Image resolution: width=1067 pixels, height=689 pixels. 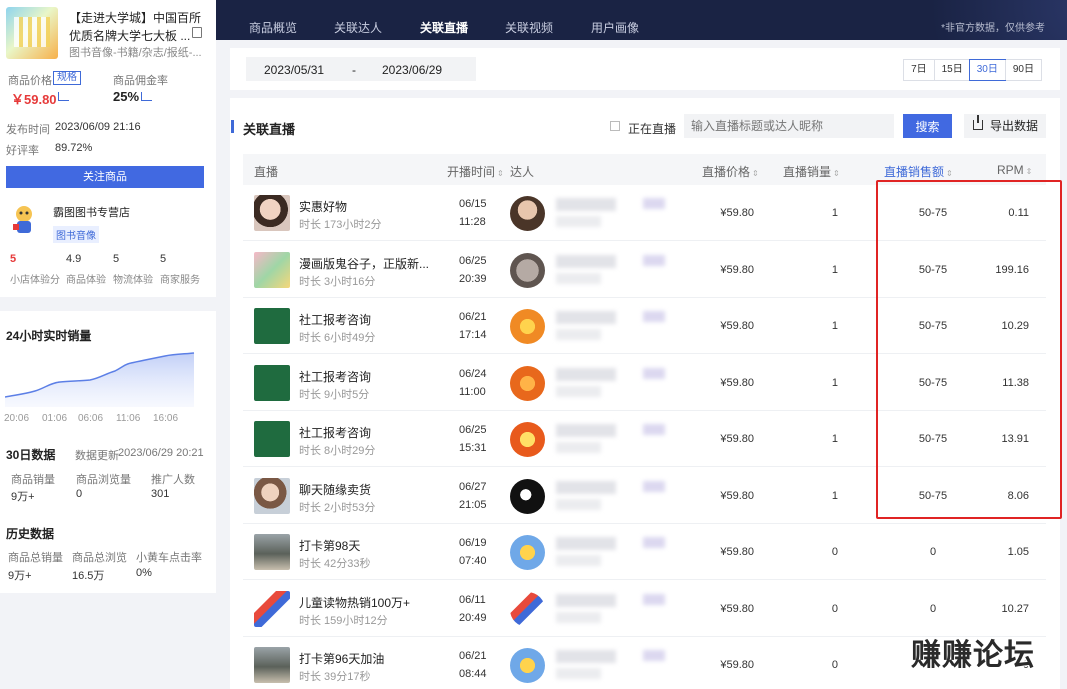 I want to click on date-filter-bar: 2023/05/31 - 2023/06/29 7日 15日 30日 90日, so click(x=645, y=69).